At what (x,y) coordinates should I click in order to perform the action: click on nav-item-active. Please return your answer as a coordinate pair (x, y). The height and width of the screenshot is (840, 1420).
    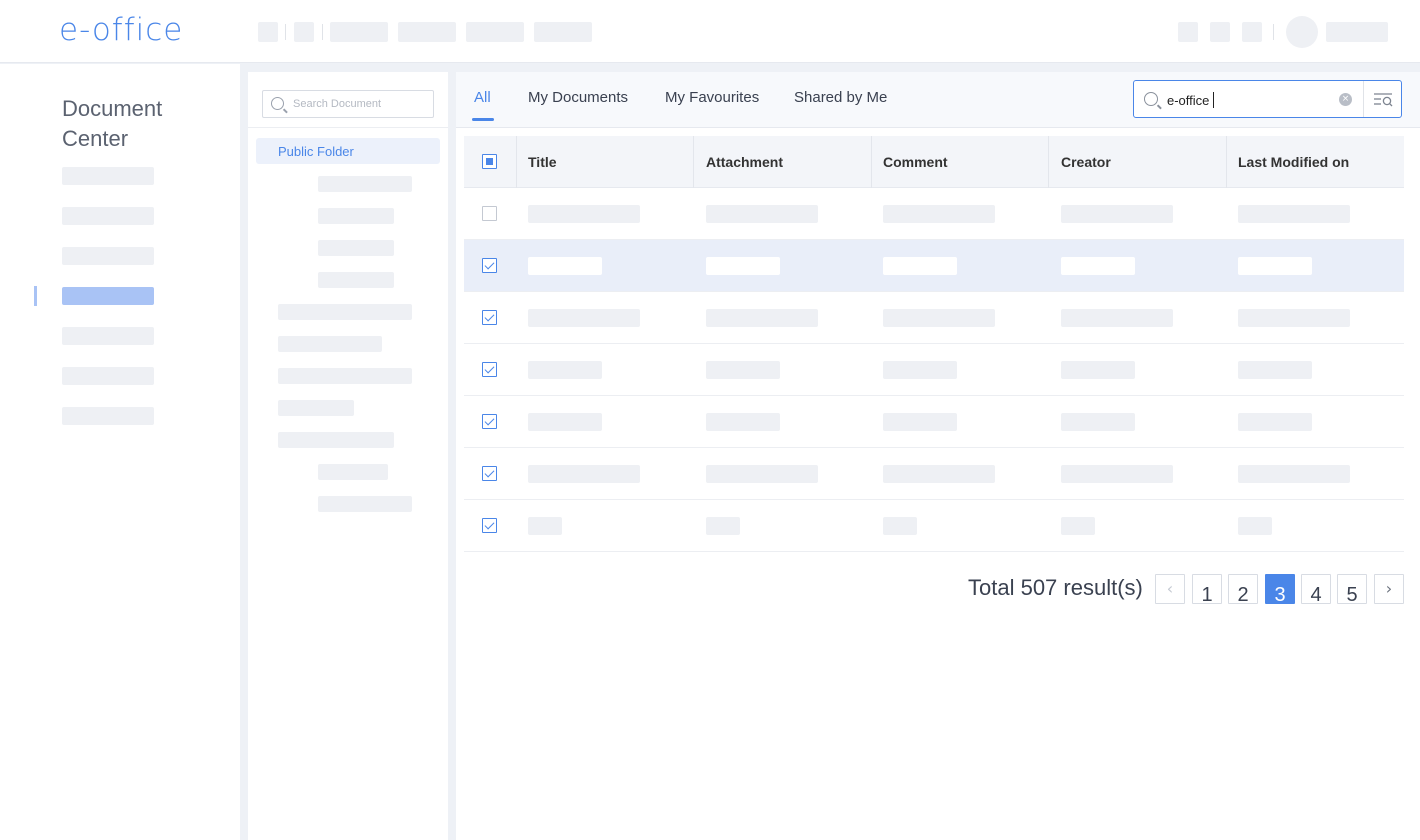
    Looking at the image, I should click on (108, 296).